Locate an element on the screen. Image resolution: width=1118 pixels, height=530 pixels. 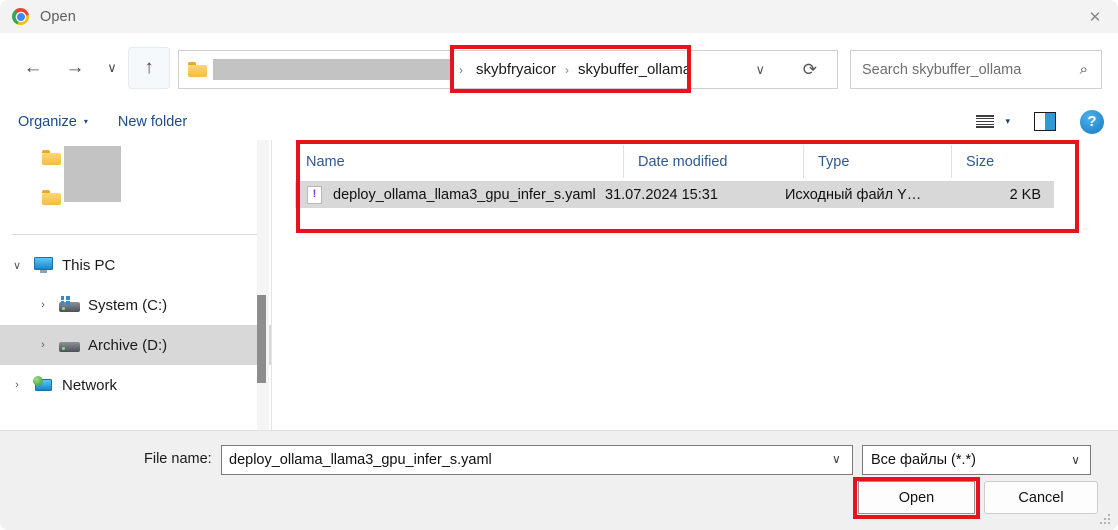
file-icon-glyph: ! is located at coordinates (314, 194).